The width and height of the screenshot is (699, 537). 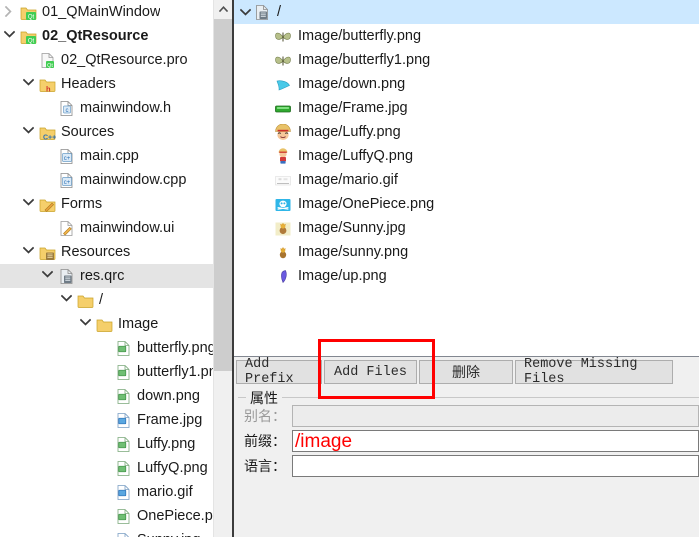 I want to click on tree-item-butterfly-png: butterfly.png, so click(x=106, y=348).